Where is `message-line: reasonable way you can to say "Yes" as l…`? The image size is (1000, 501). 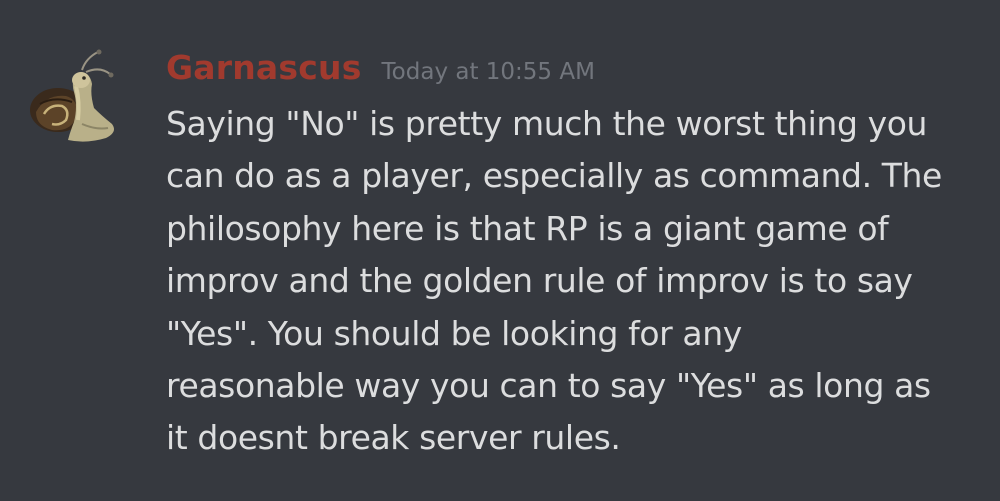
message-line: reasonable way you can to say "Yes" as l… is located at coordinates (548, 386).